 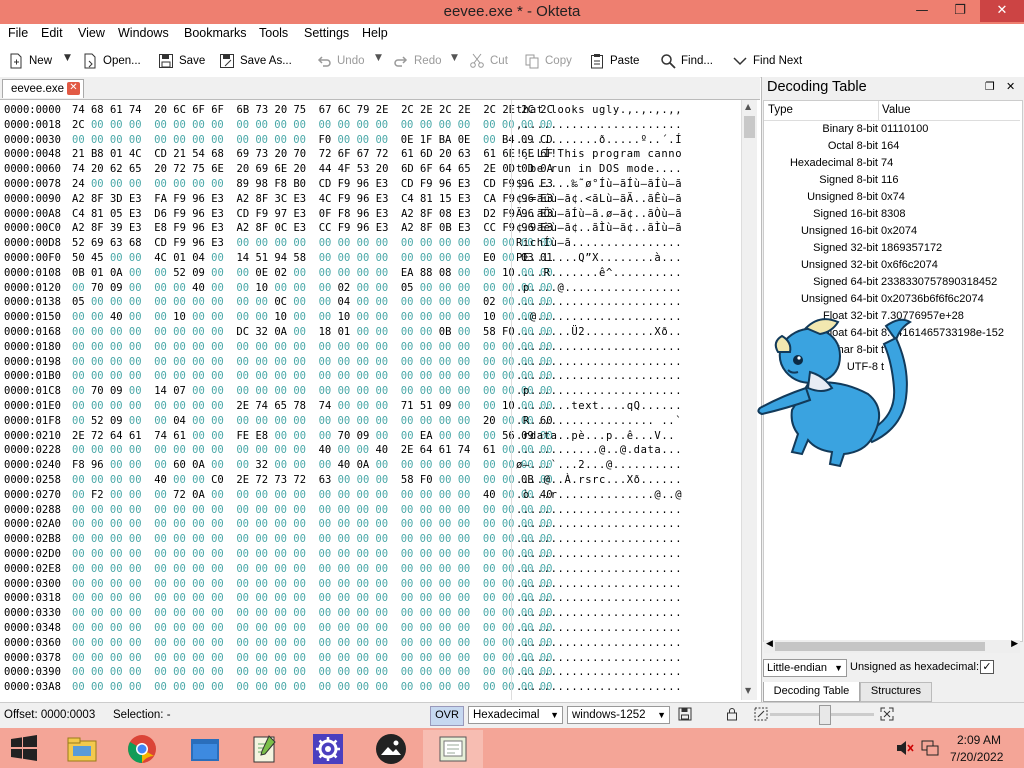 I want to click on new-button: New, so click(x=30, y=61).